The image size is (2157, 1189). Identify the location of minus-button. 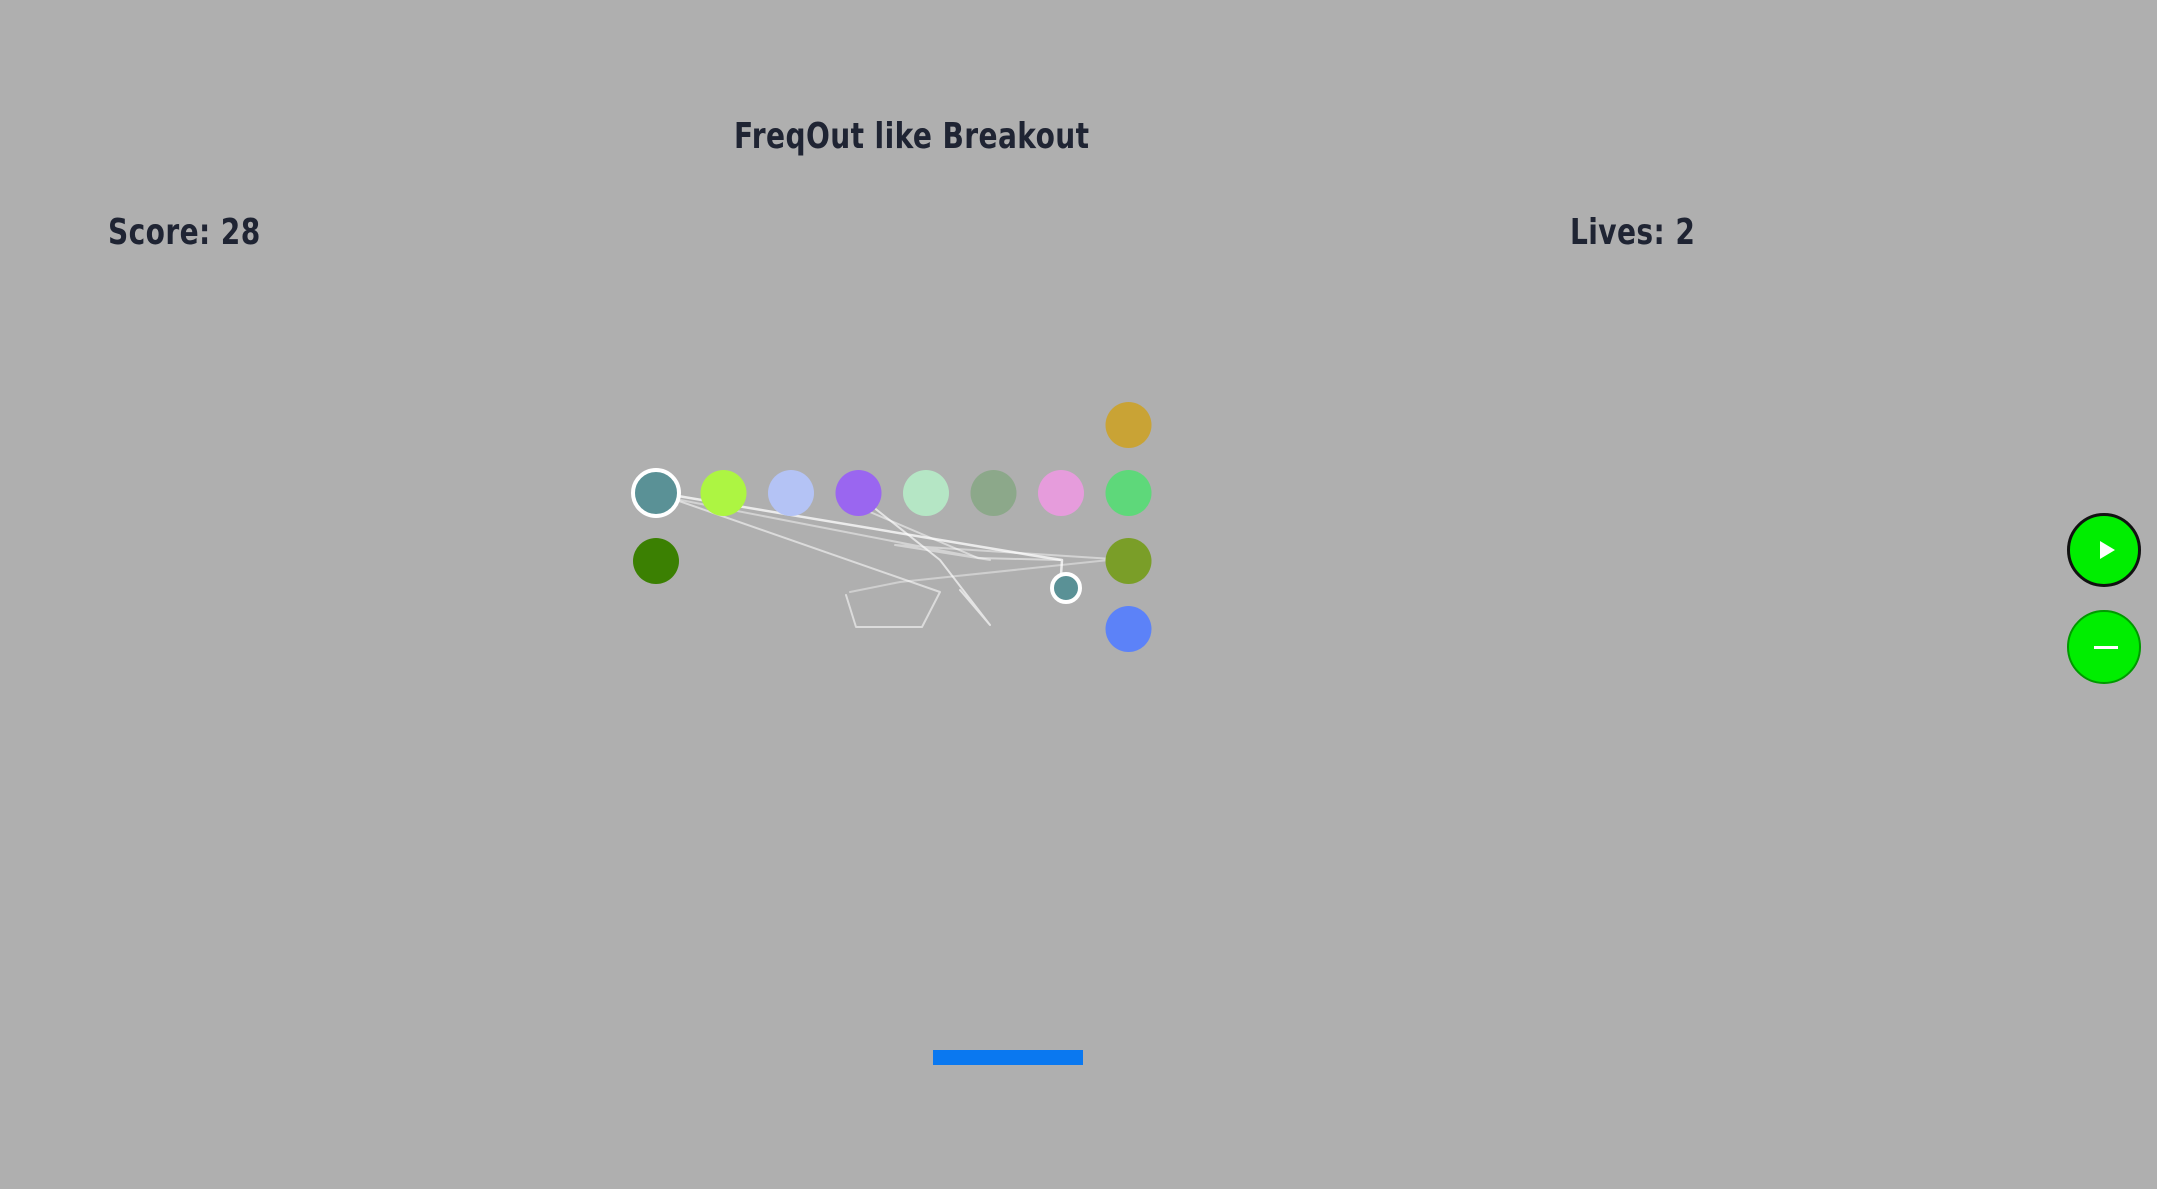
(2104, 647).